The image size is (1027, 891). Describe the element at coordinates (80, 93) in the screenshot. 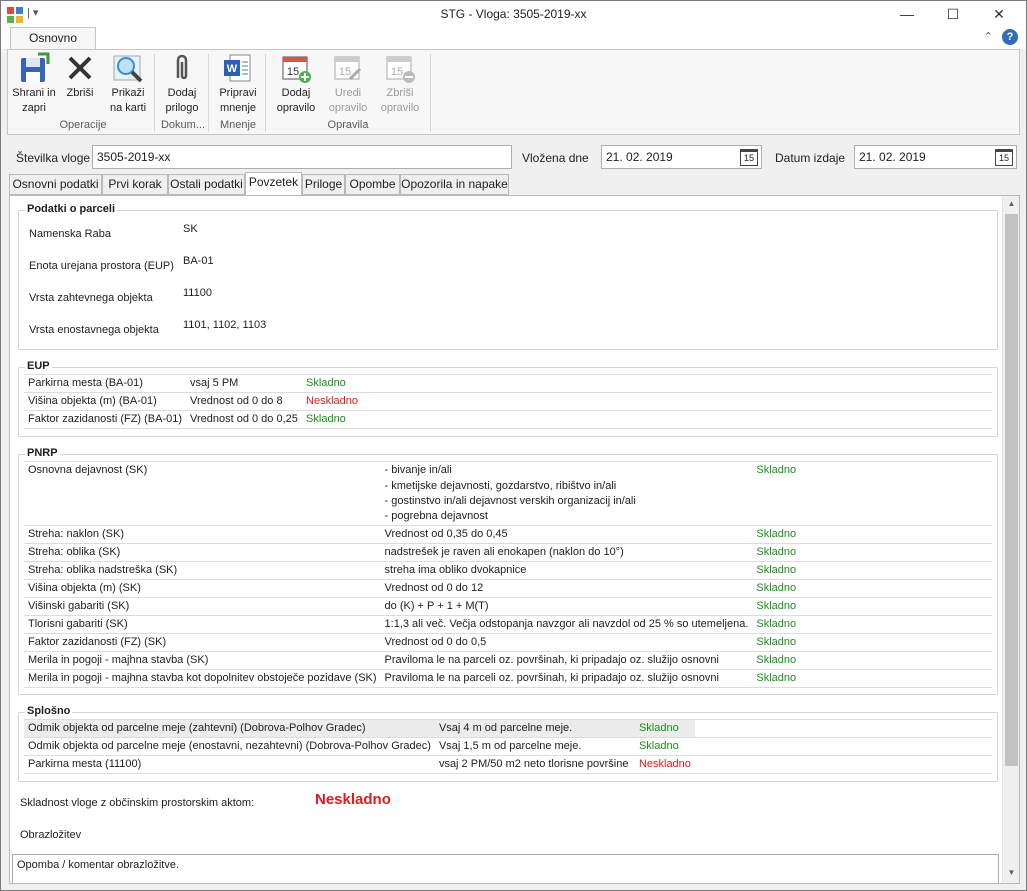

I see `delete-label: Zbriši` at that location.